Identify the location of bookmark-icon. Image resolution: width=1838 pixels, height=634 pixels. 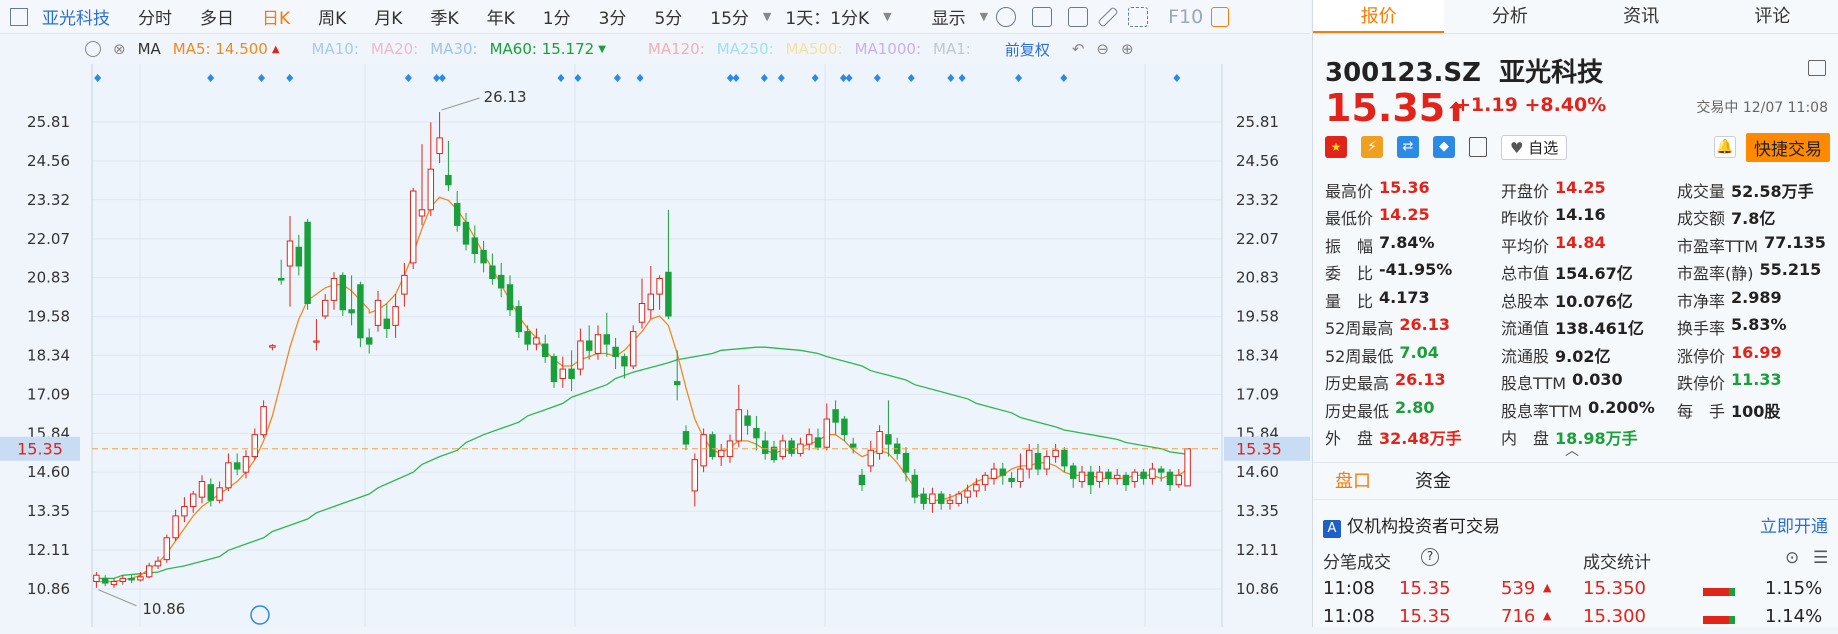
(1478, 147).